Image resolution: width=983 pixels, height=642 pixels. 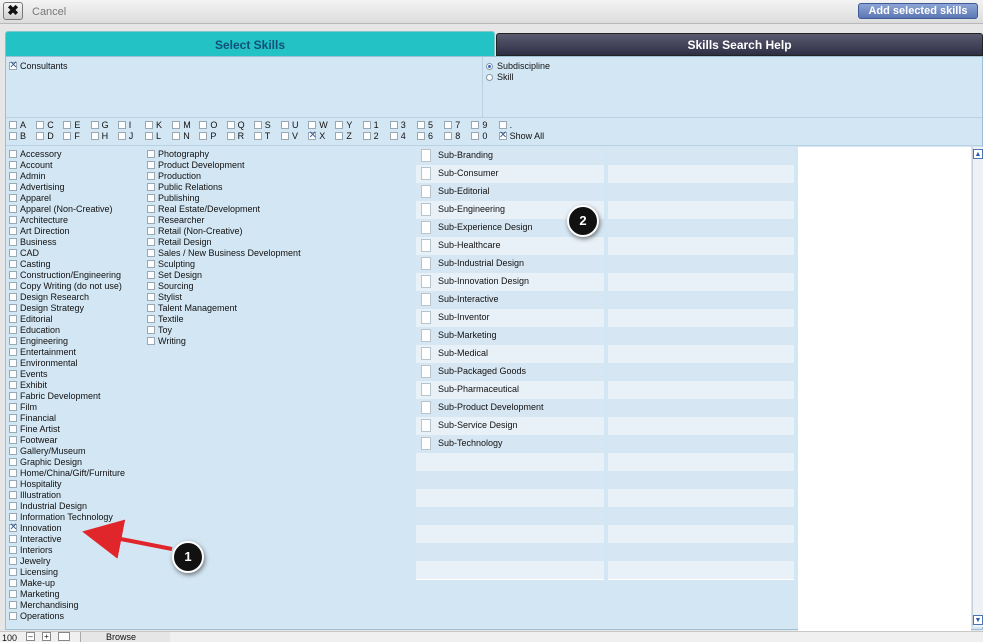 What do you see at coordinates (510, 336) in the screenshot?
I see `subdiscipline-item: Sub-Marketing` at bounding box center [510, 336].